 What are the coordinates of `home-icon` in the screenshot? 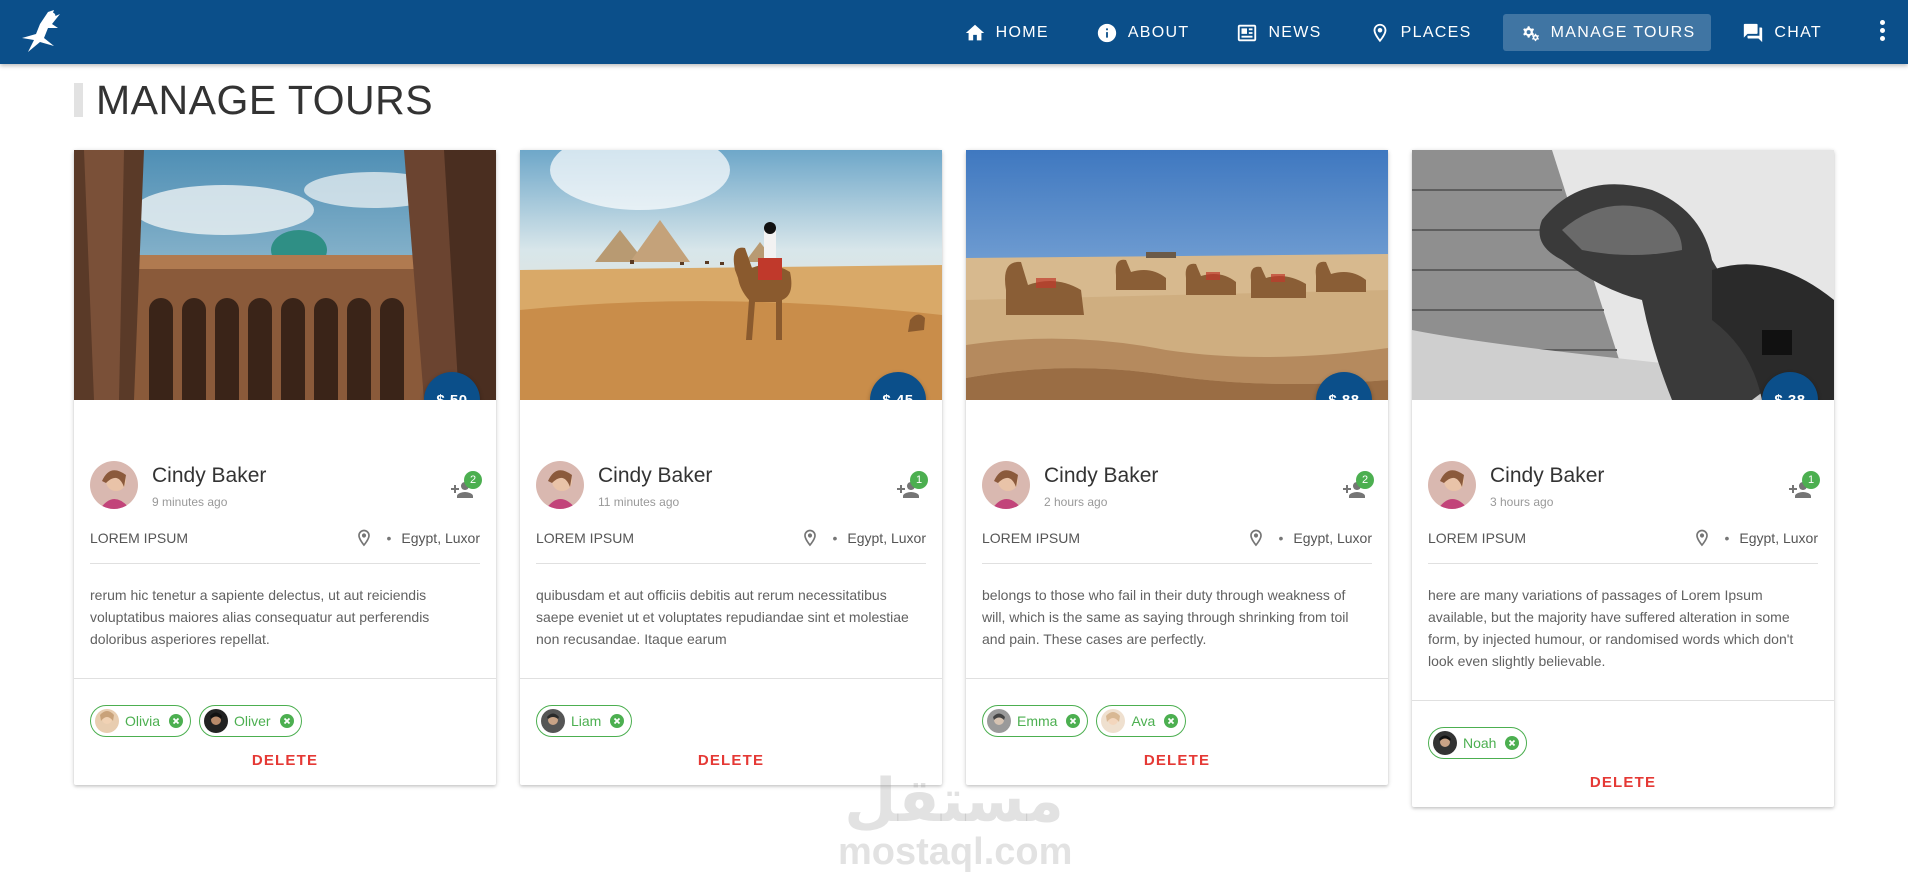 It's located at (974, 32).